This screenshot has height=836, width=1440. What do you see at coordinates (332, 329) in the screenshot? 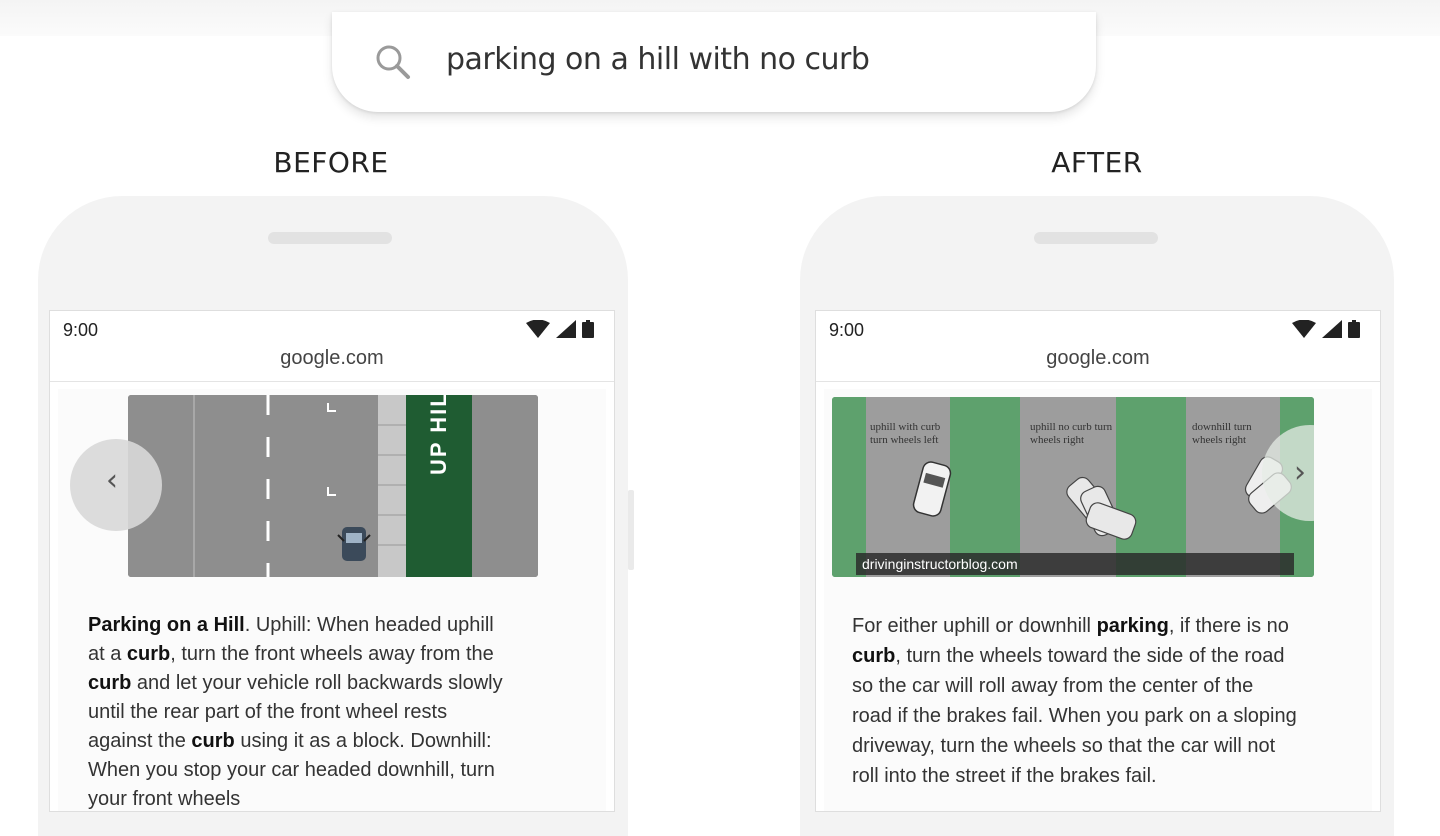
I see `before-status-bar: 9:00` at bounding box center [332, 329].